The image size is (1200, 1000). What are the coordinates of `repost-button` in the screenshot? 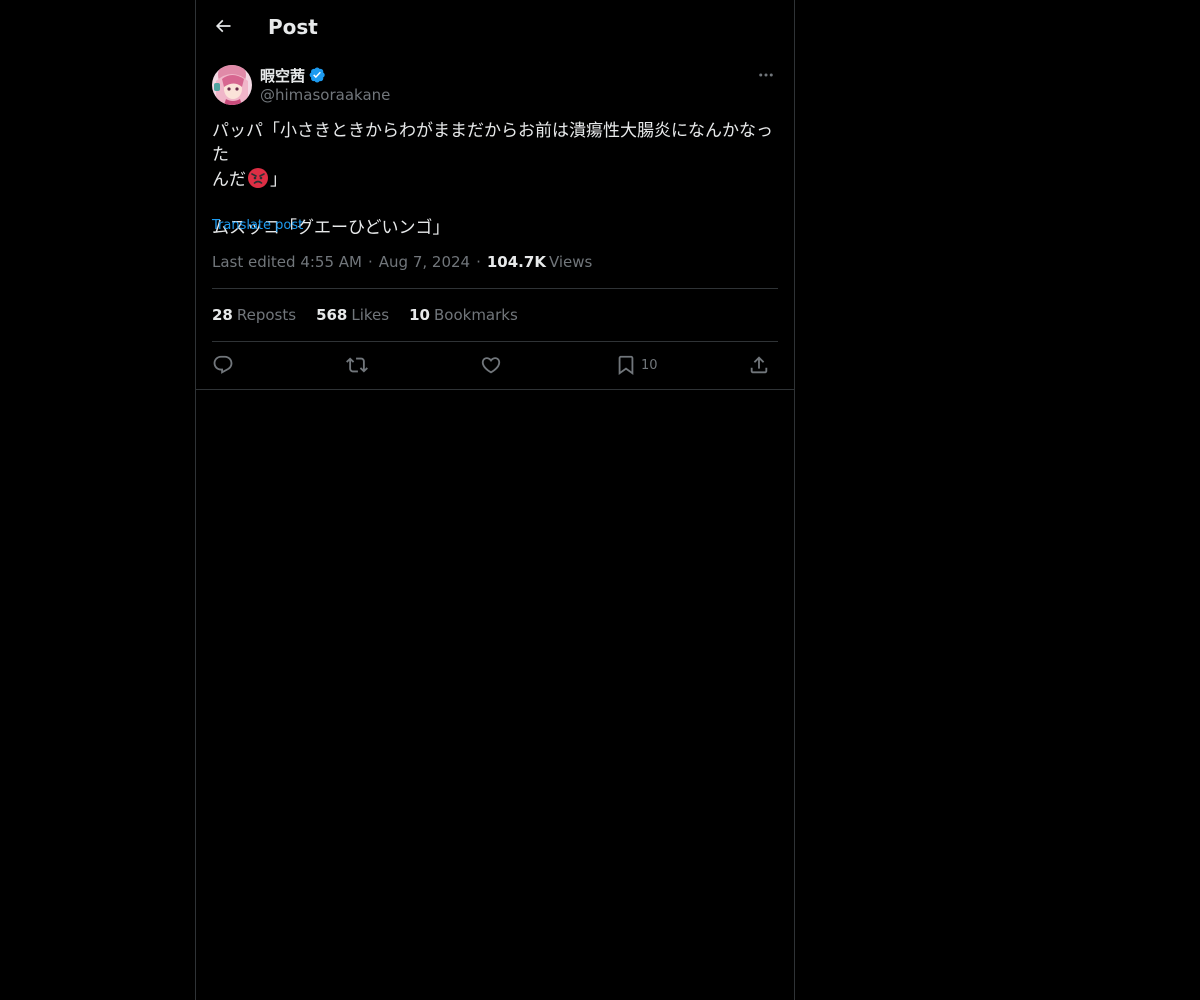 It's located at (357, 365).